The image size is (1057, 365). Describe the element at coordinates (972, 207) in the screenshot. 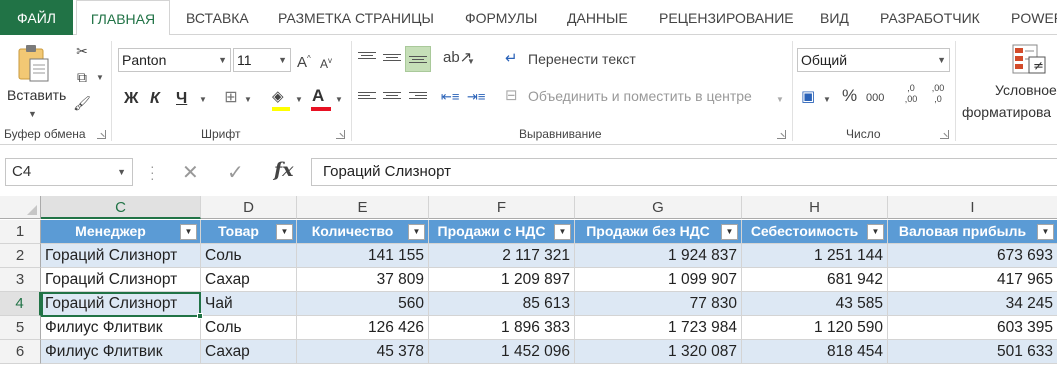

I see `column-header-i: I` at that location.